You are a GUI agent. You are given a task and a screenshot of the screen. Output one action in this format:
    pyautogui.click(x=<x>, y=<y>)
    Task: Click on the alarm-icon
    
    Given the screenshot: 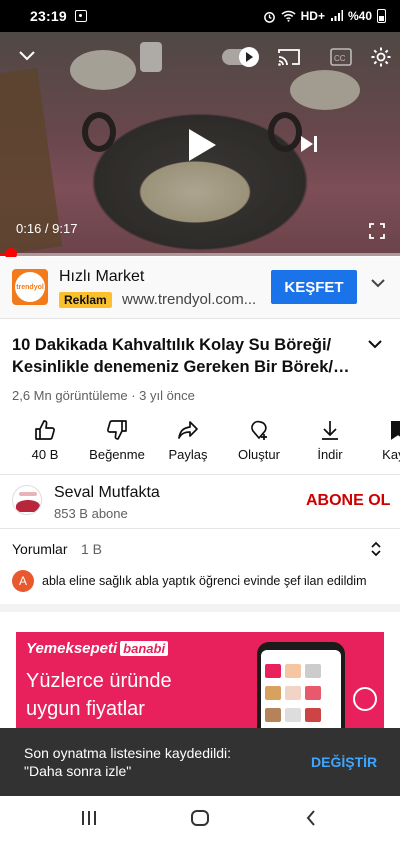 What is the action you would take?
    pyautogui.click(x=269, y=17)
    